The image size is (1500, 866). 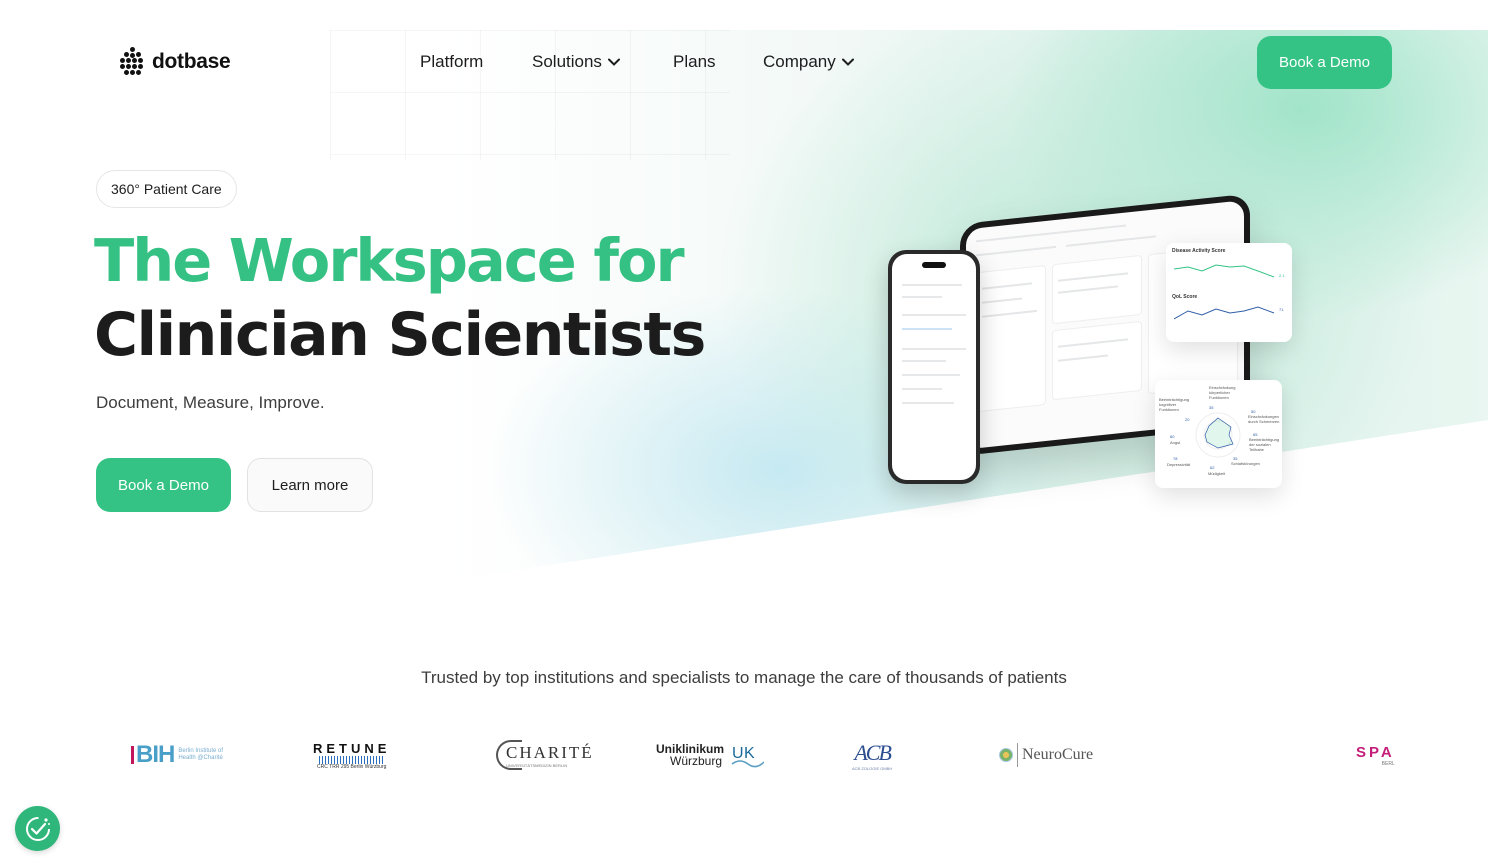 I want to click on disease-activity-line, so click(x=1224, y=271).